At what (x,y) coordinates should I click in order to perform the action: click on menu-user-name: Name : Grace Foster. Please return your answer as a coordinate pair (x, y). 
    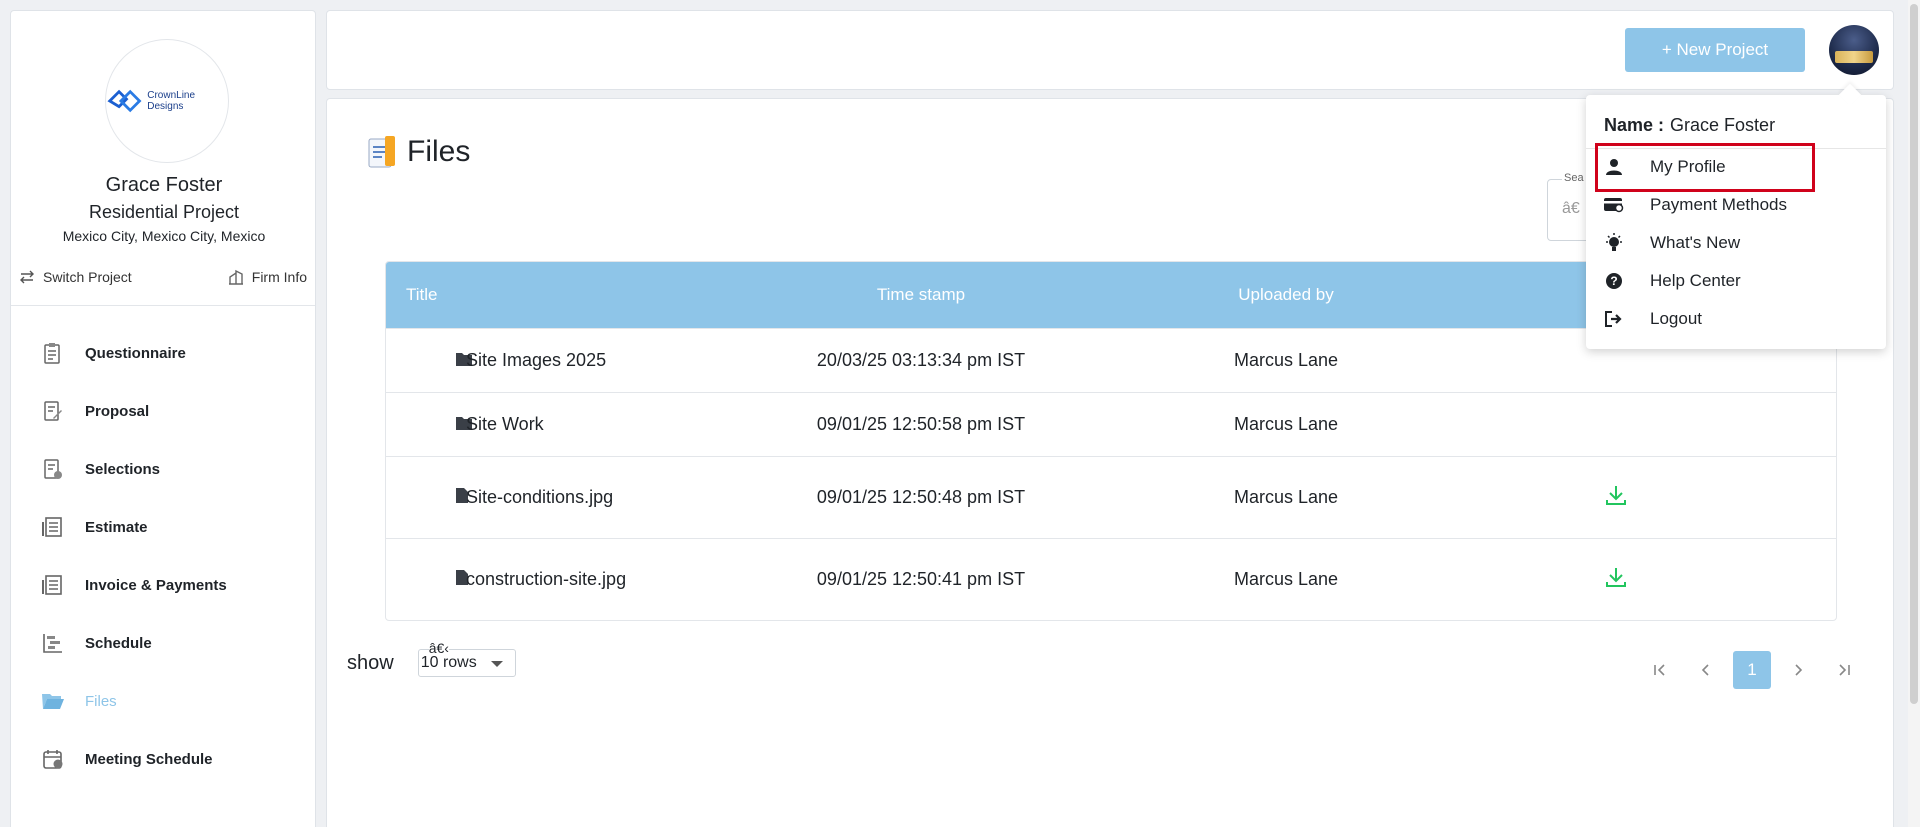
    Looking at the image, I should click on (1689, 125).